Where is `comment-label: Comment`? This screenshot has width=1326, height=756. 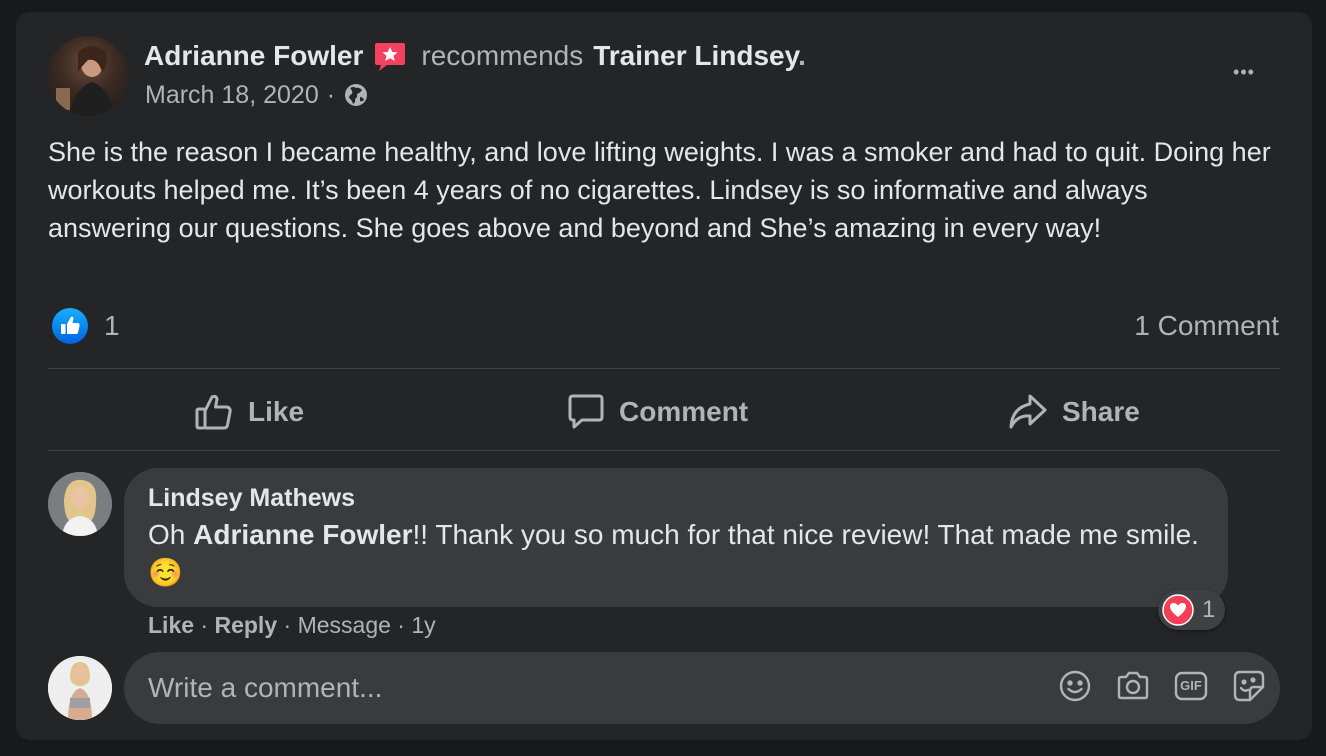
comment-label: Comment is located at coordinates (684, 411).